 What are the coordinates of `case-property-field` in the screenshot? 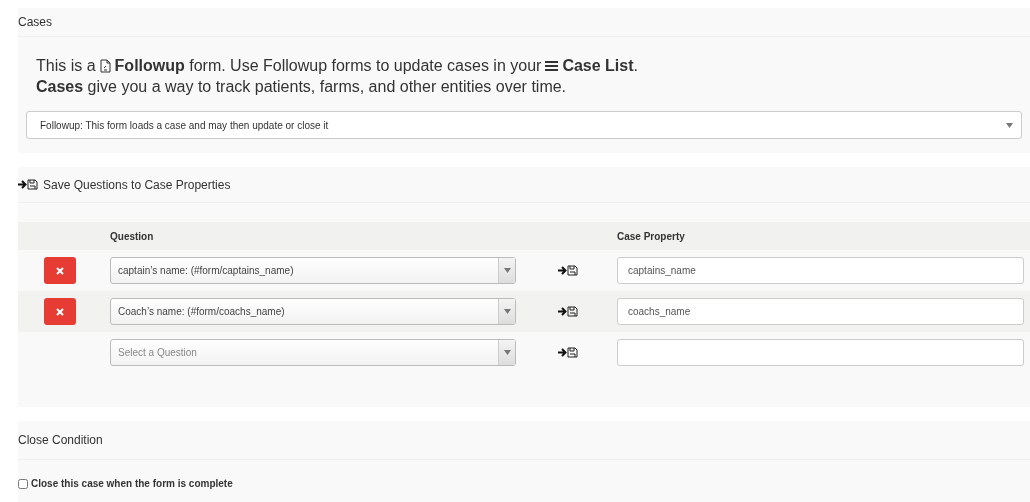 It's located at (820, 352).